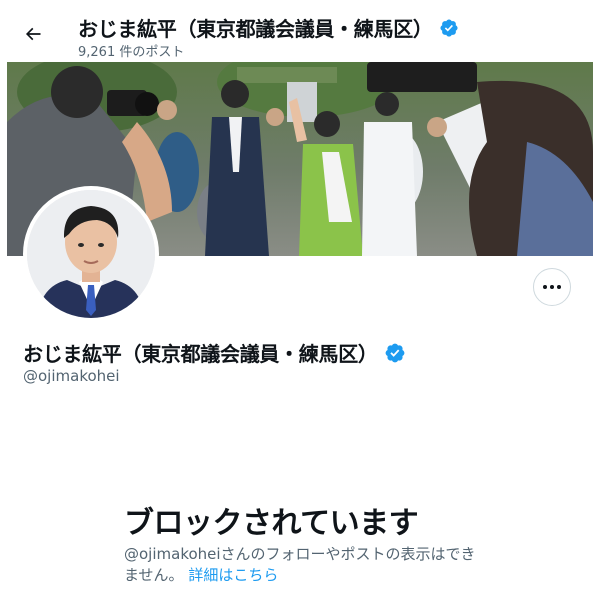  Describe the element at coordinates (71, 376) in the screenshot. I see `profile-handle: @ojimakohei` at that location.